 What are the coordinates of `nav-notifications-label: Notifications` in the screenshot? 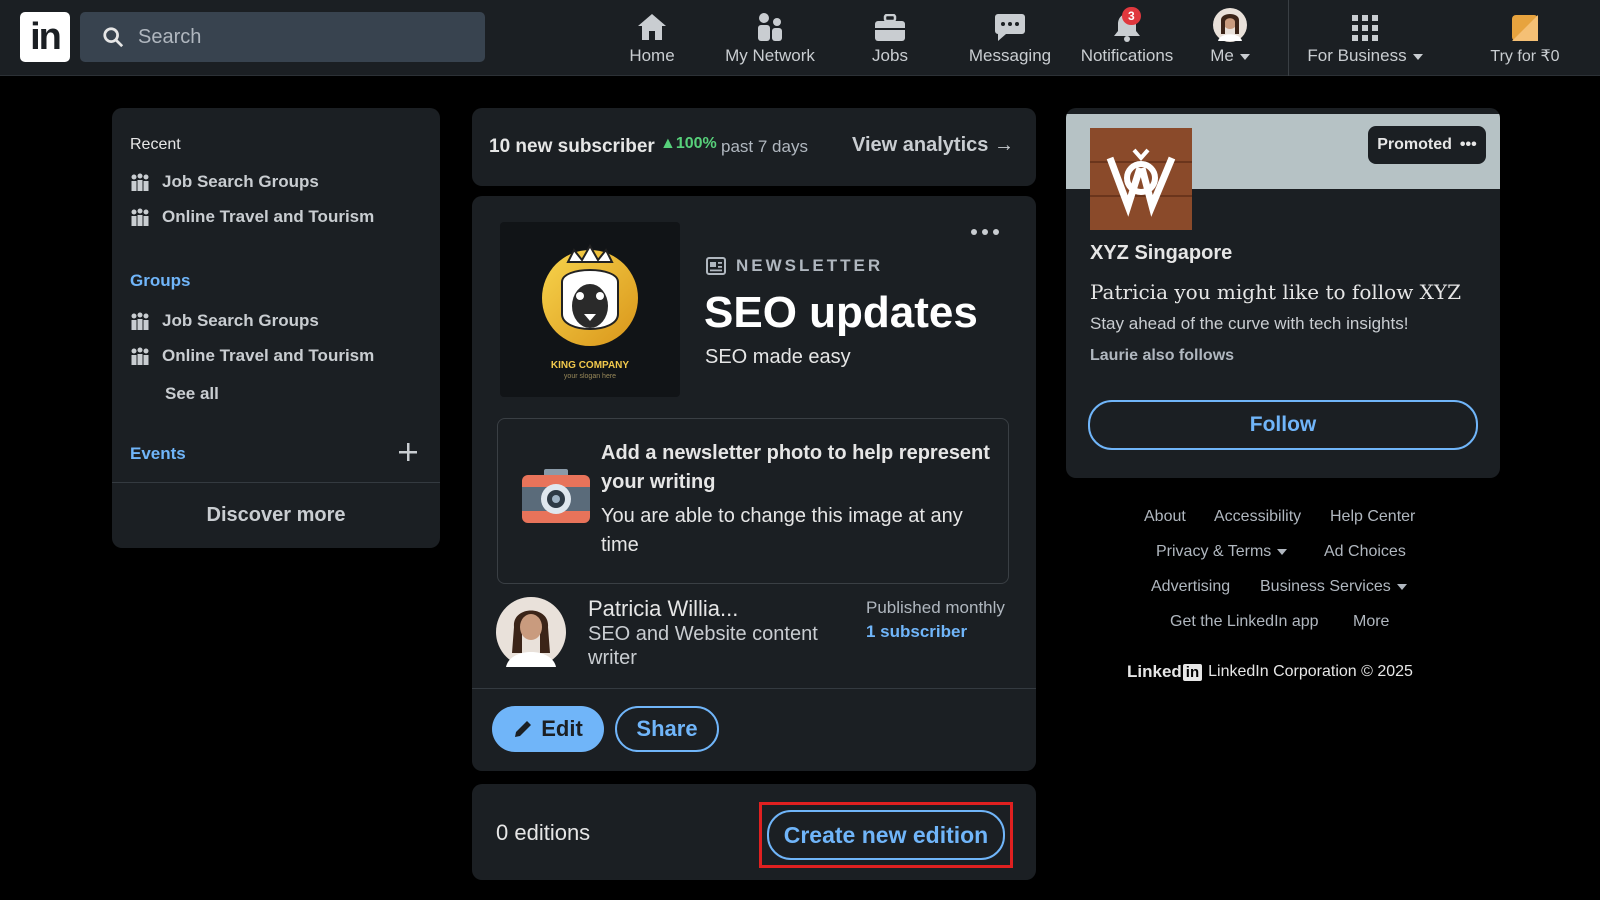 It's located at (1127, 55).